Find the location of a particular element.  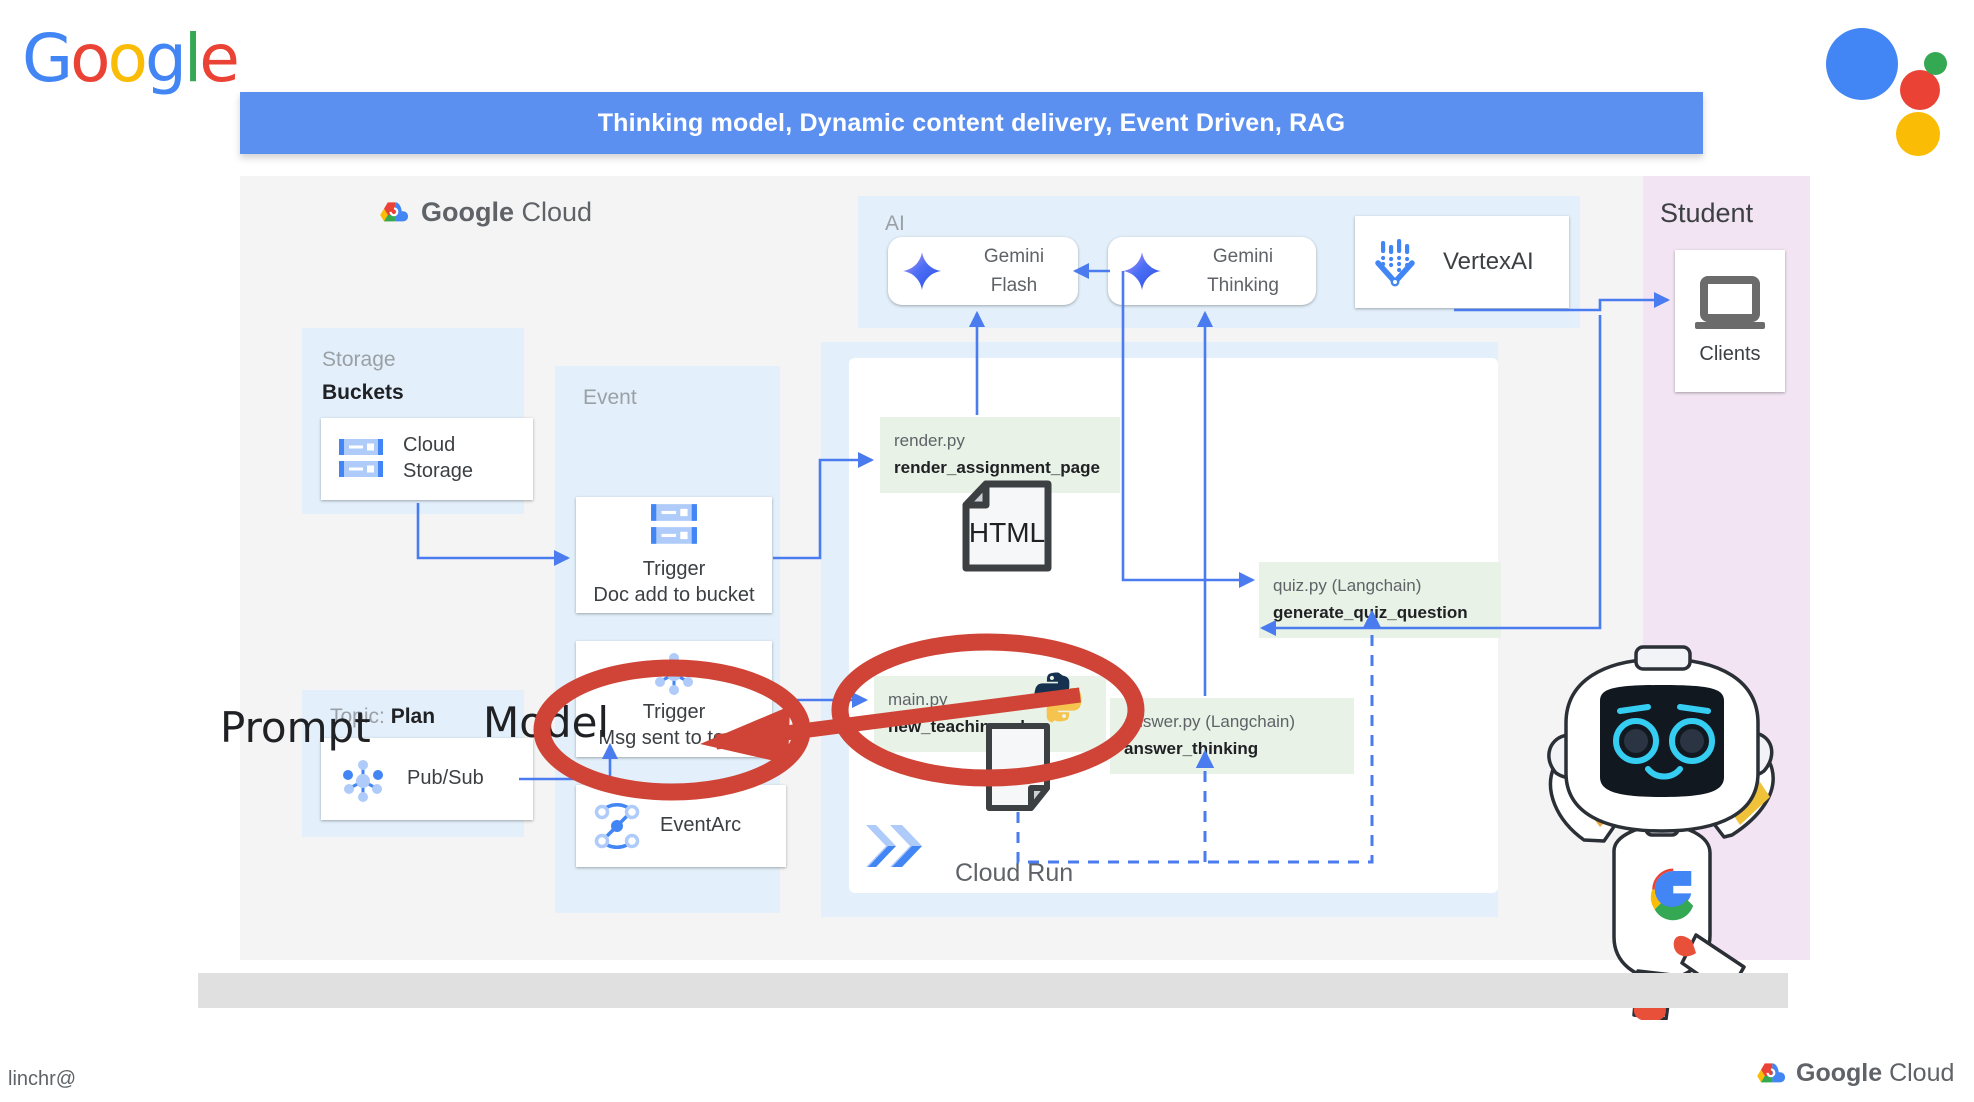

storage-subtitle-text: Buckets is located at coordinates (363, 392).